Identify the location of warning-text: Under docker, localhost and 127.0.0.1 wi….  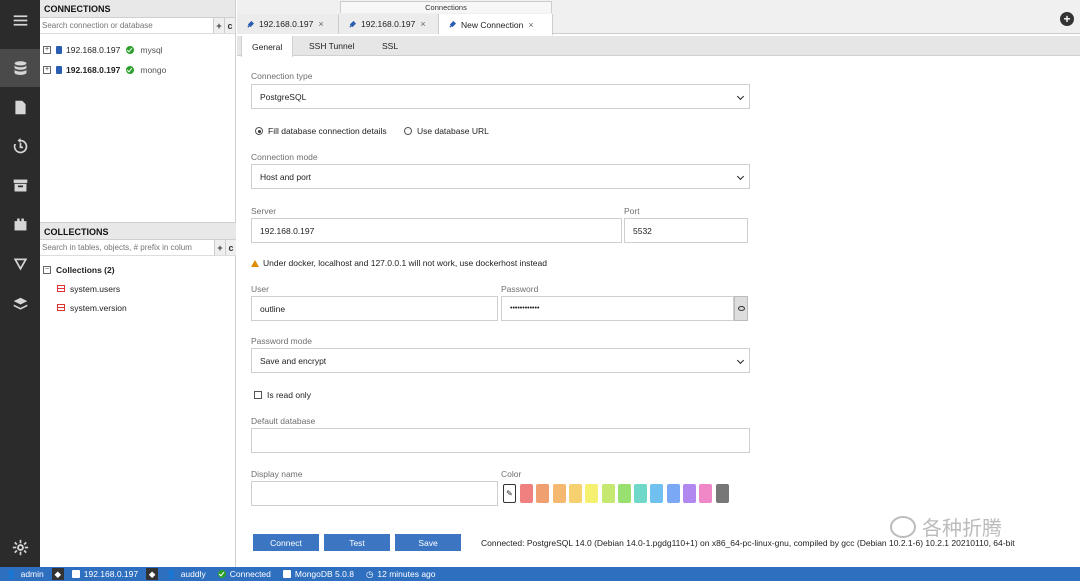
(405, 263).